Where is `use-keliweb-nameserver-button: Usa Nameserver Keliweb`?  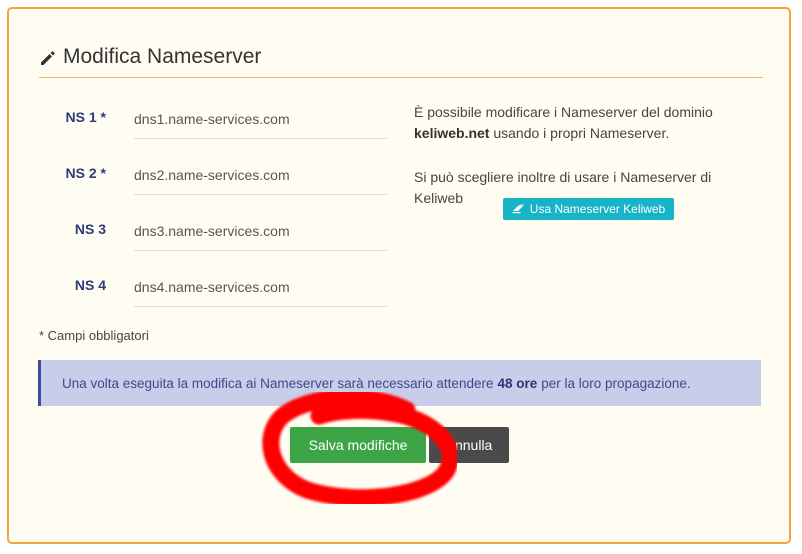 use-keliweb-nameserver-button: Usa Nameserver Keliweb is located at coordinates (588, 209).